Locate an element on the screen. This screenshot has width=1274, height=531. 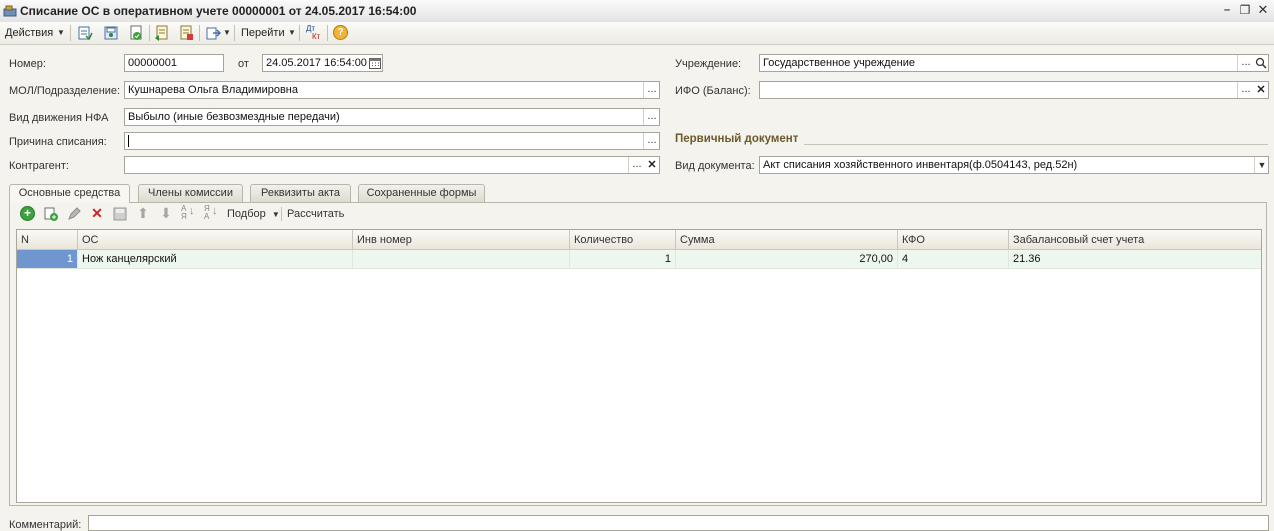
tab-commission: Члены комиссии is located at coordinates (190, 193).